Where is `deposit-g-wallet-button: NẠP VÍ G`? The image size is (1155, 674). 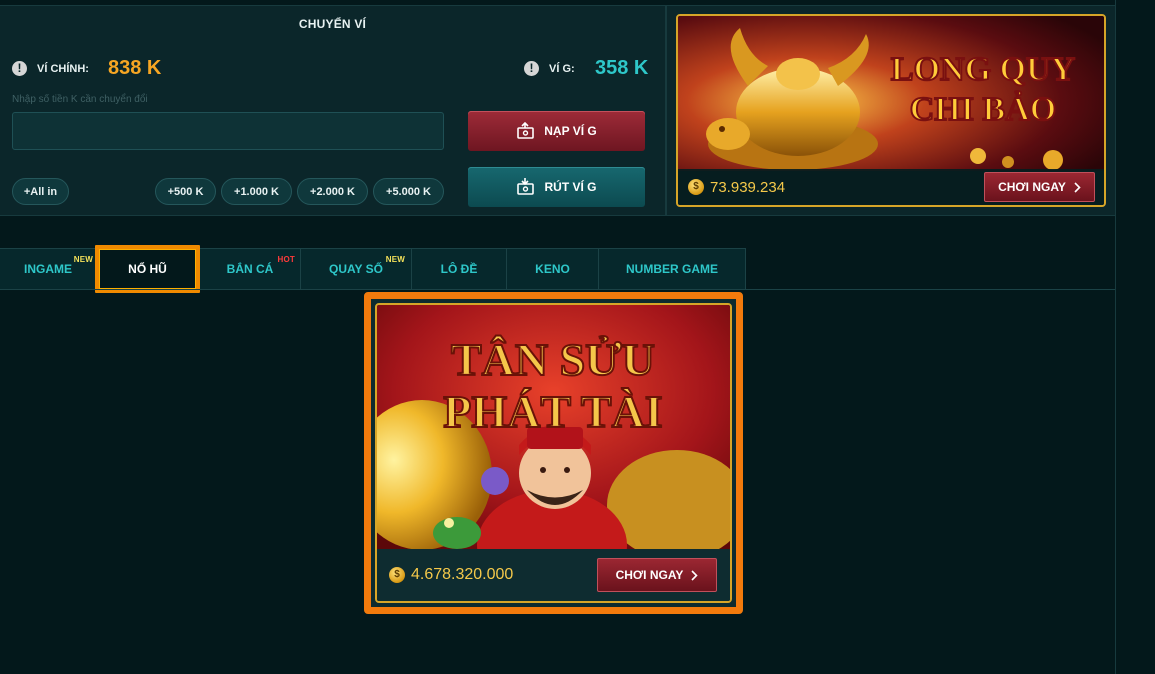
deposit-g-wallet-button: NẠP VÍ G is located at coordinates (556, 131).